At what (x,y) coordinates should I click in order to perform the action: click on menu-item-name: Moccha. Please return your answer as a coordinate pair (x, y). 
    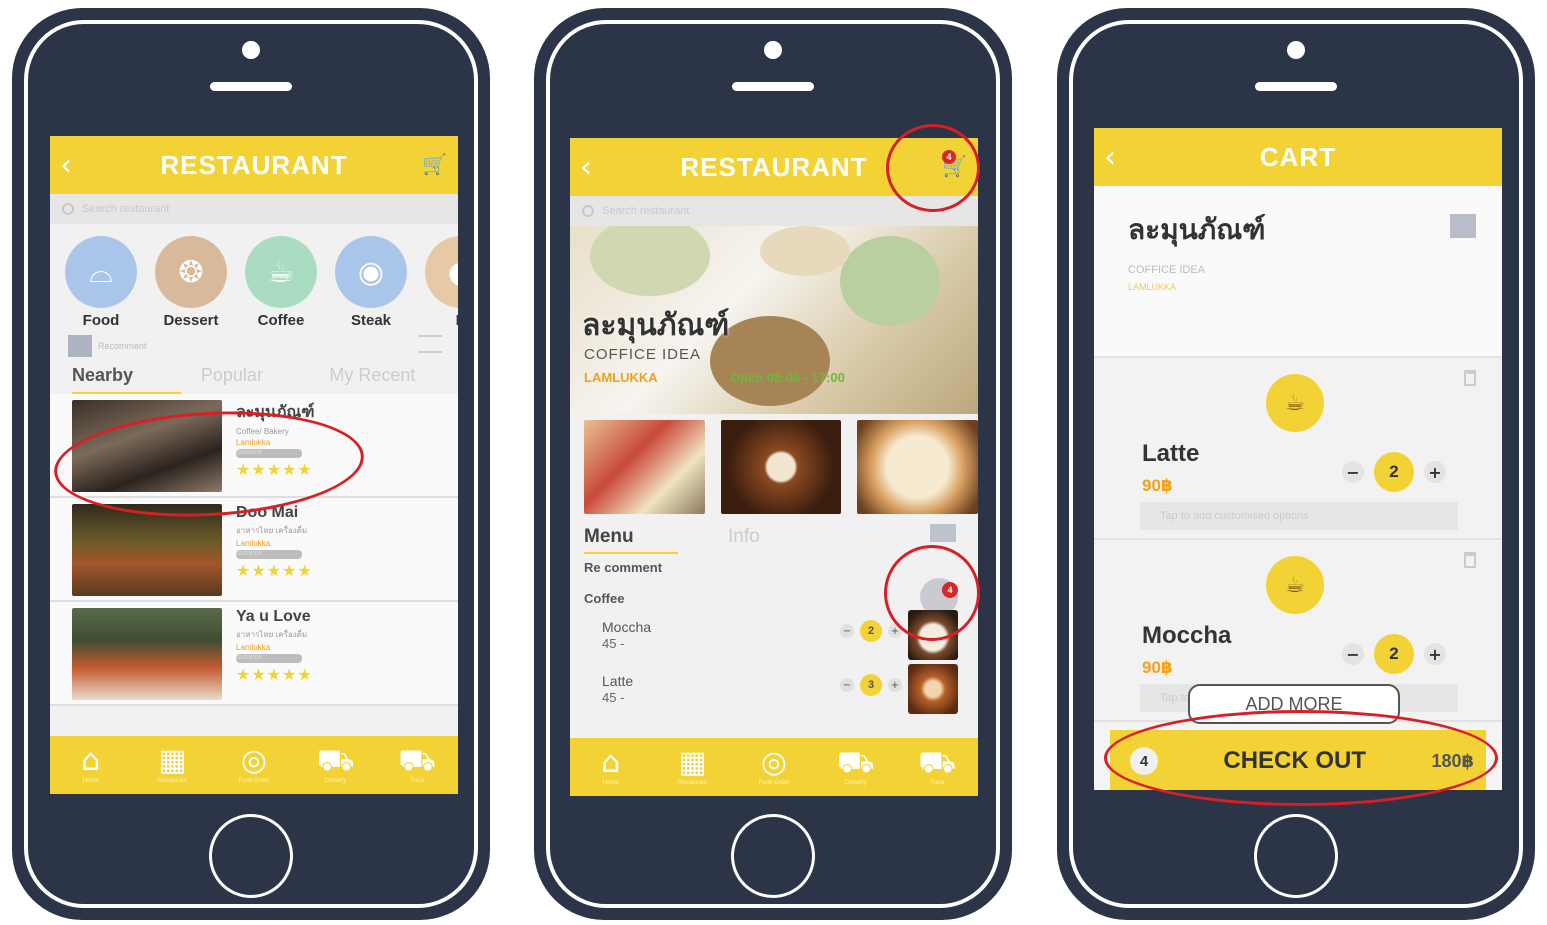
    Looking at the image, I should click on (627, 627).